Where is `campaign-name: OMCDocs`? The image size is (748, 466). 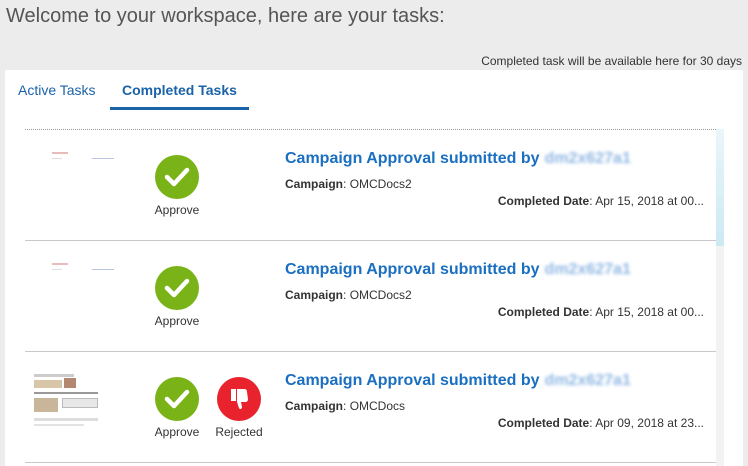
campaign-name: OMCDocs is located at coordinates (377, 406).